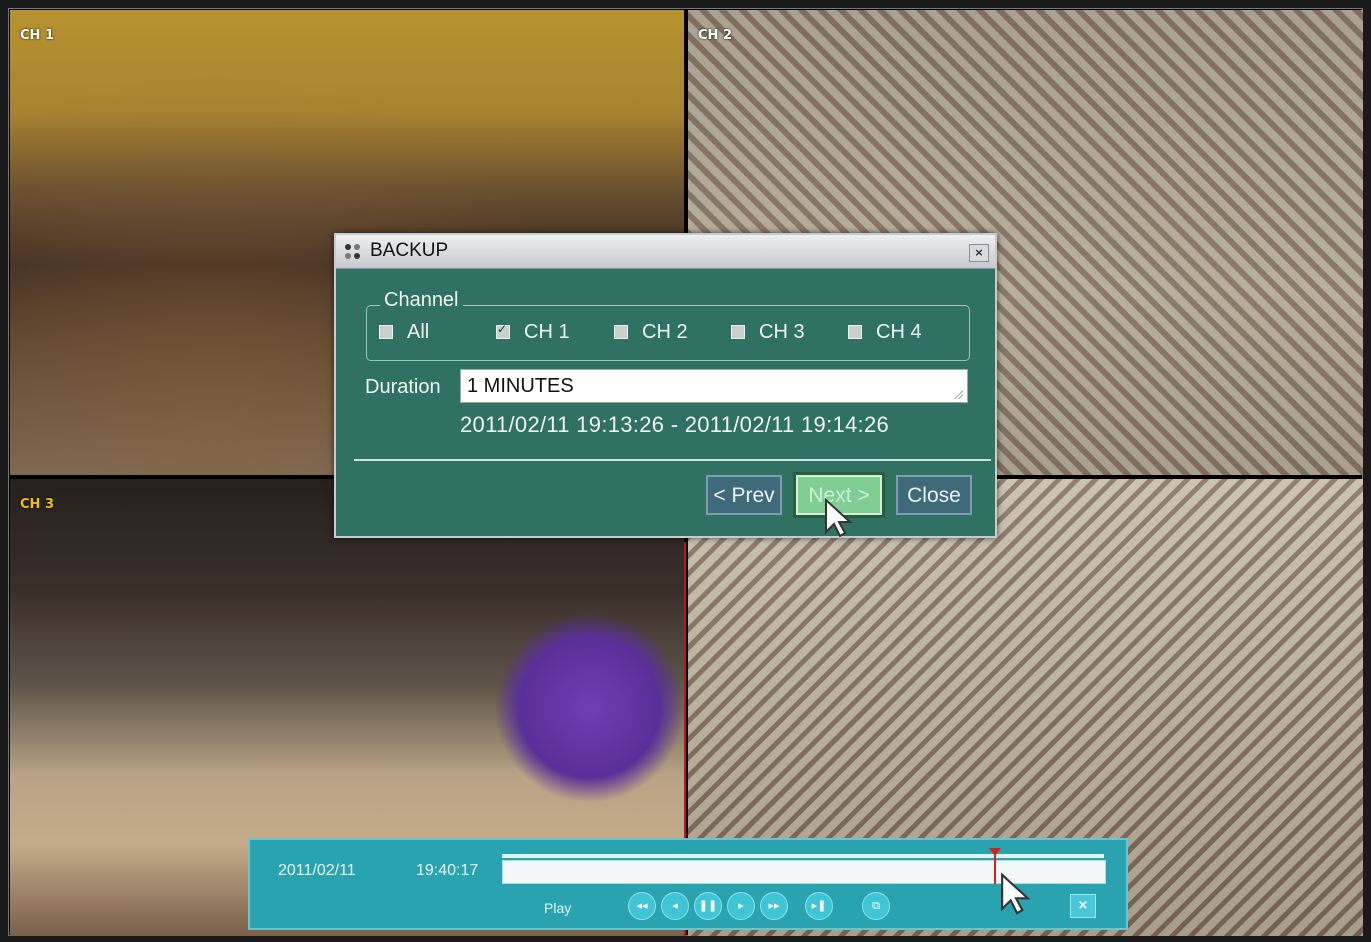 Image resolution: width=1371 pixels, height=942 pixels. I want to click on playback-mode: Play, so click(558, 908).